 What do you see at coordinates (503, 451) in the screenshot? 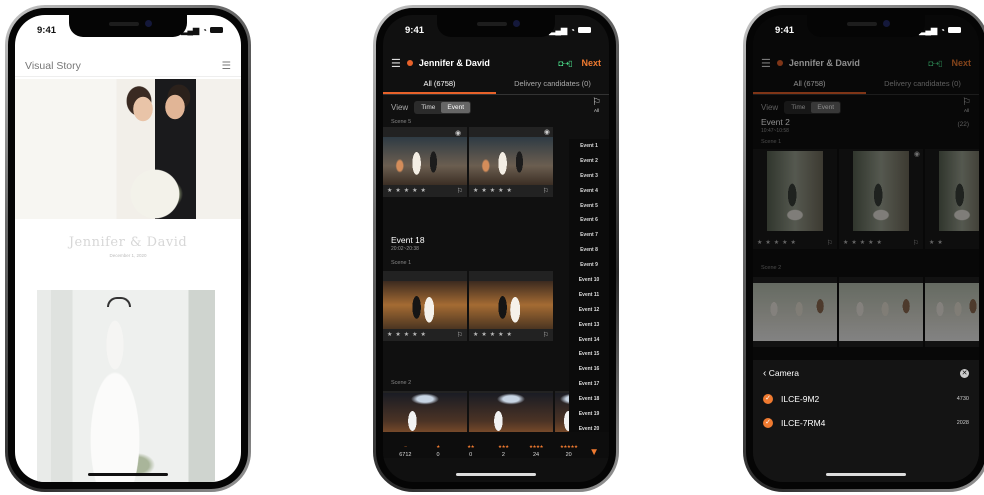
I see `rating-filter-cell: ★★★ 2` at bounding box center [503, 451].